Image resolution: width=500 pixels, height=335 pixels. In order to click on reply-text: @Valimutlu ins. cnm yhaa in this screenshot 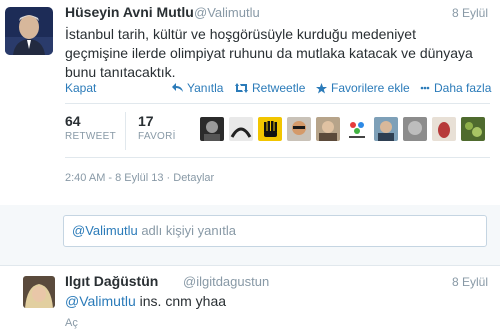, I will do `click(145, 301)`.